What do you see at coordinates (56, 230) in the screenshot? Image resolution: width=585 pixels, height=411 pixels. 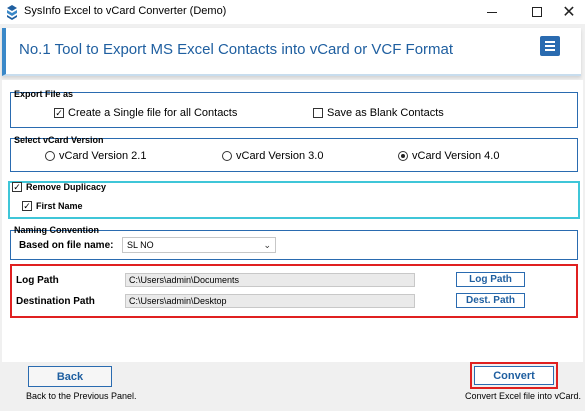 I see `naming-convention-legend: Naming Convention` at bounding box center [56, 230].